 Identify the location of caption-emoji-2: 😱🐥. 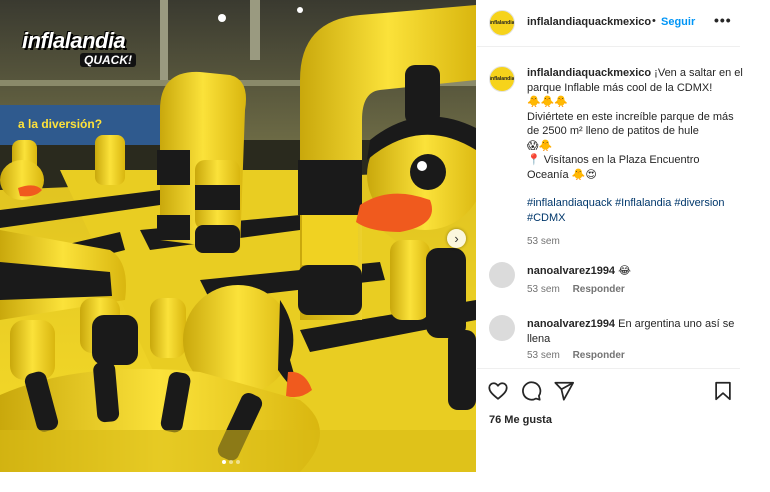
(540, 145).